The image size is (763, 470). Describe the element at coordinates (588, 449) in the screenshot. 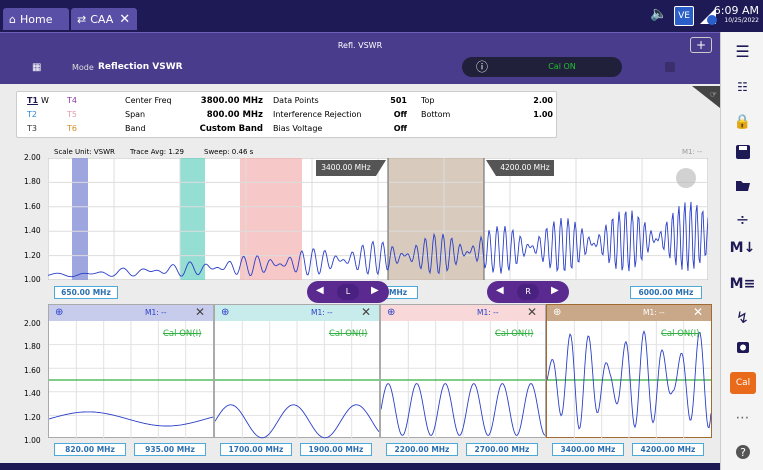

I see `mini-start-freq: 3400.00 MHz` at that location.